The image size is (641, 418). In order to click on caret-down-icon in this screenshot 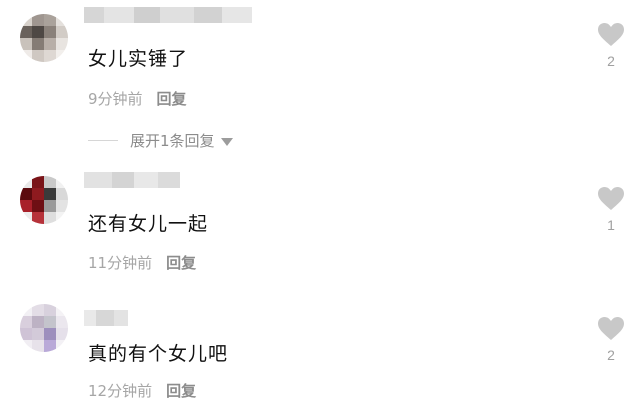, I will do `click(226, 141)`.